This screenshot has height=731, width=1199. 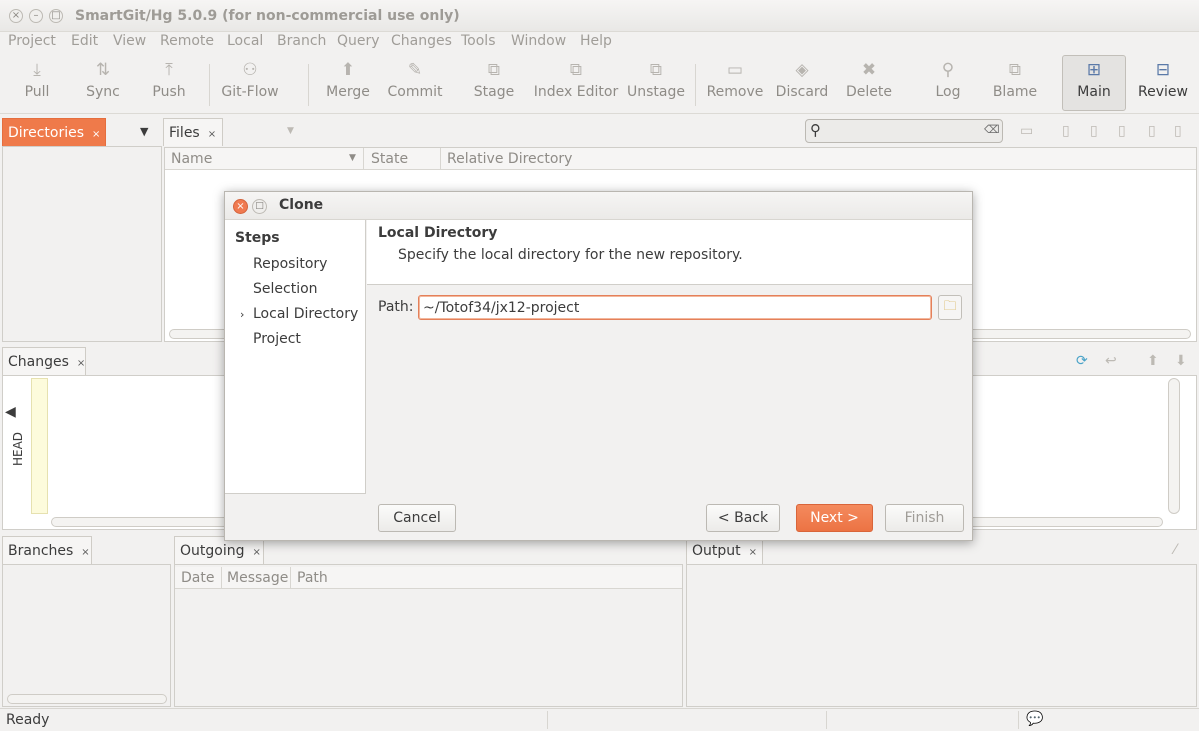 I want to click on git-flow-icon: ⚇, so click(x=250, y=70).